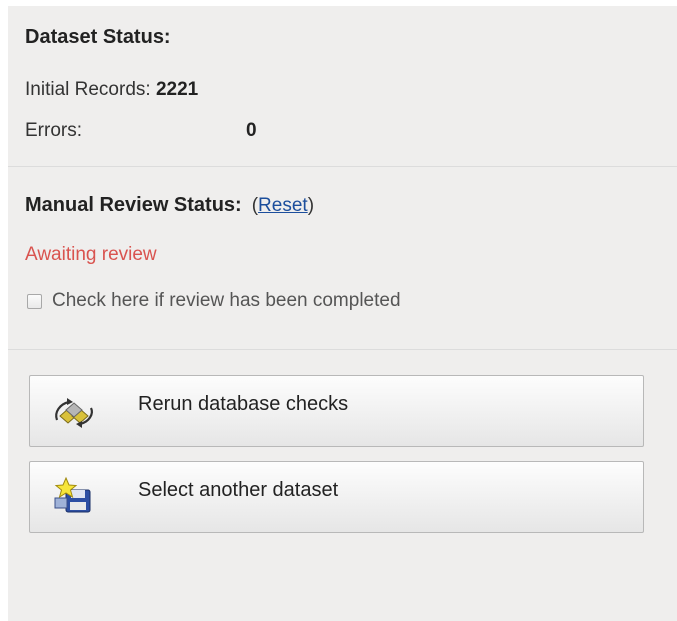  Describe the element at coordinates (34, 301) in the screenshot. I see `review-complete-checkbox` at that location.